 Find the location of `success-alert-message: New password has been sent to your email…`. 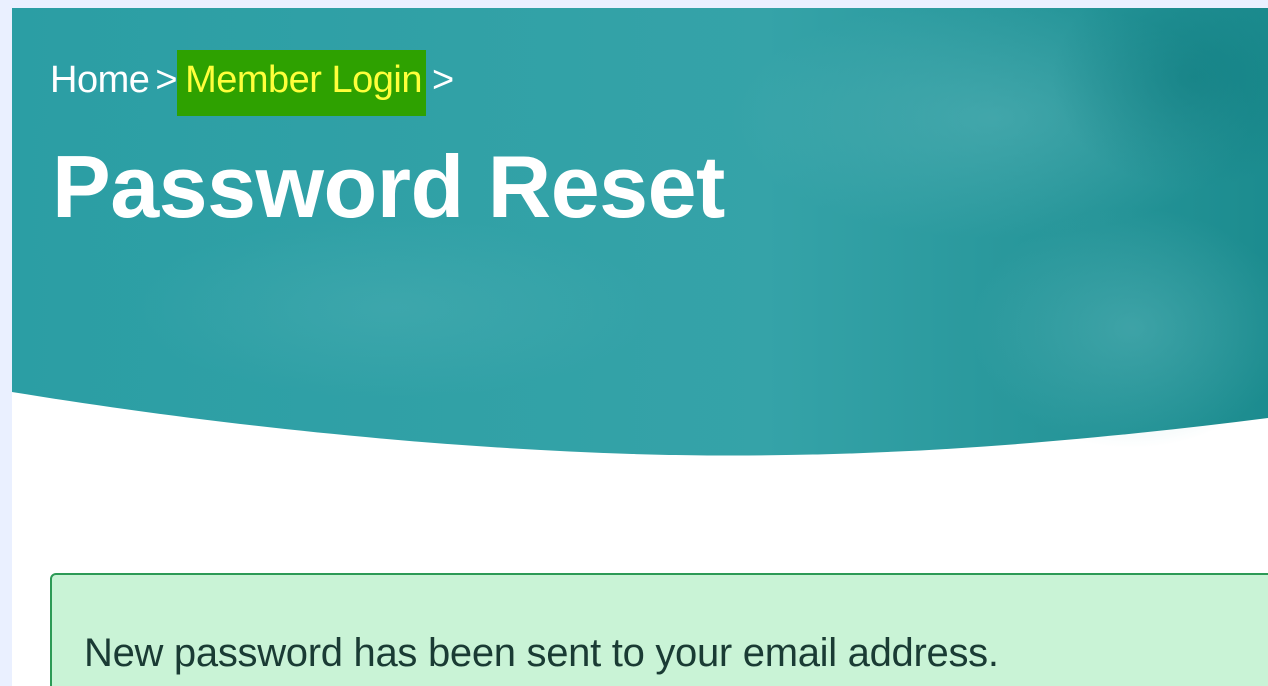

success-alert-message: New password has been sent to your email… is located at coordinates (541, 653).